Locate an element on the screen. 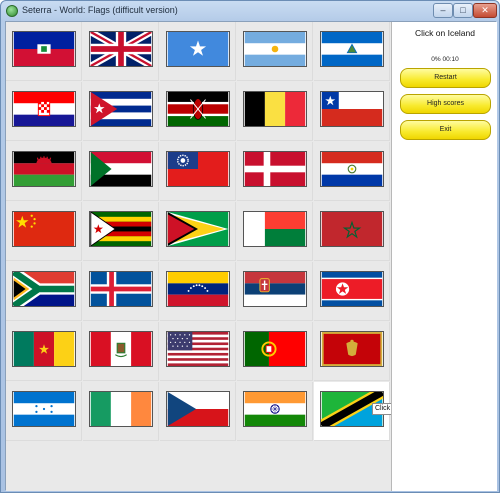 This screenshot has width=500, height=493. seterra-app-icon is located at coordinates (12, 11).